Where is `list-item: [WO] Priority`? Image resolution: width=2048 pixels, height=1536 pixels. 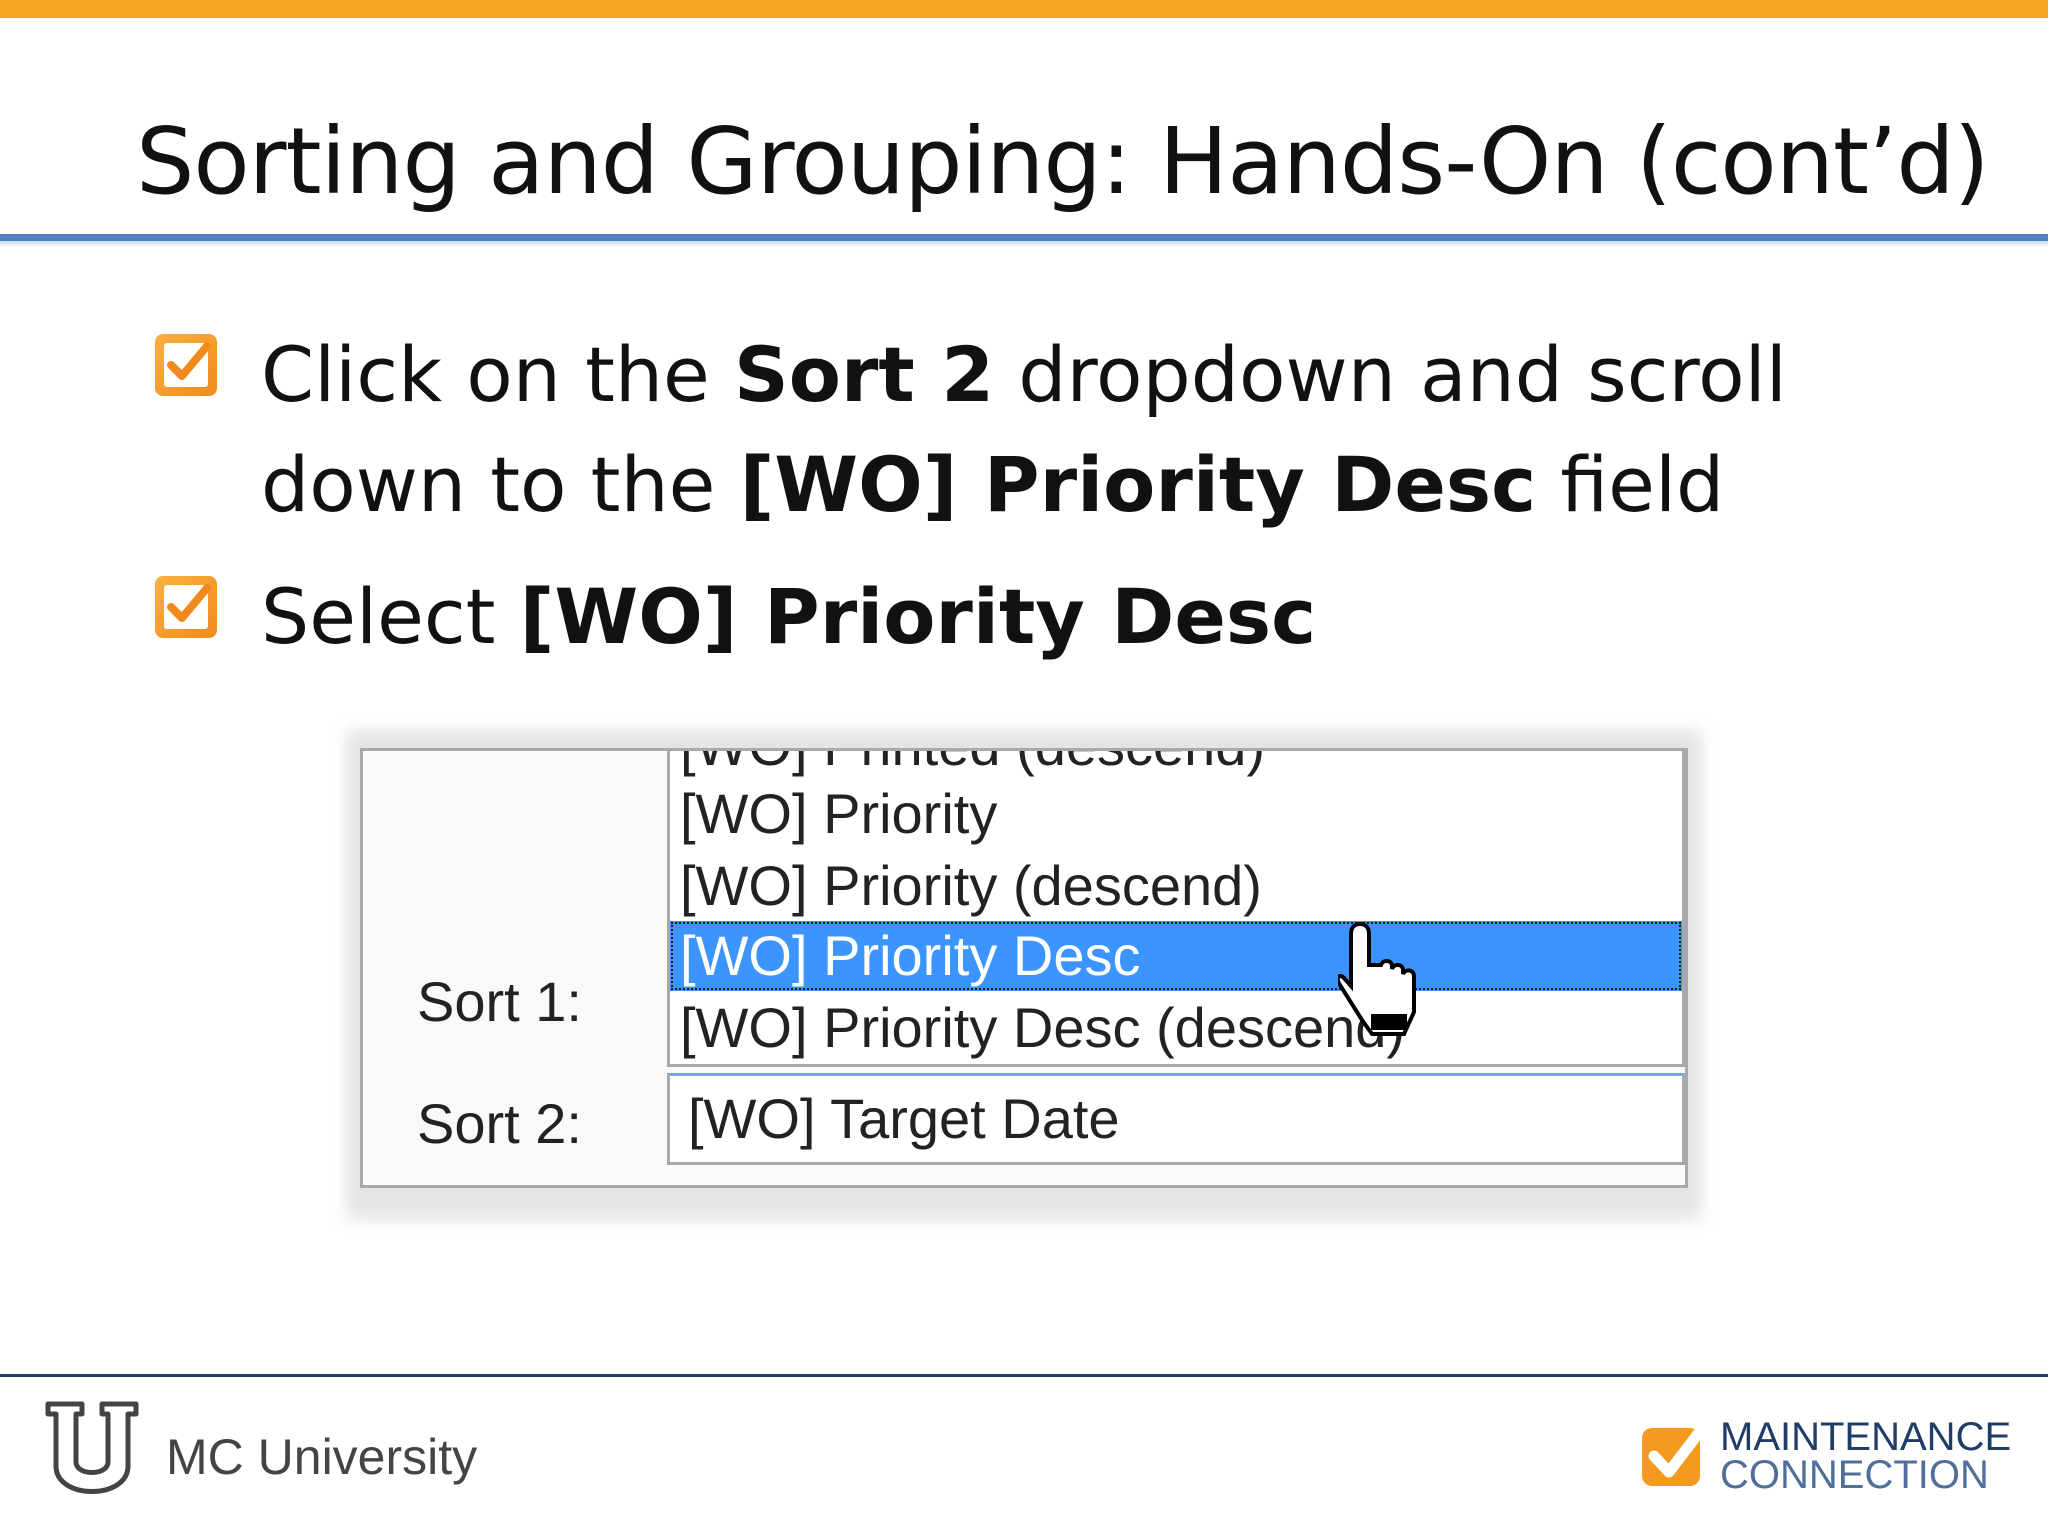 list-item: [WO] Priority is located at coordinates (1176, 814).